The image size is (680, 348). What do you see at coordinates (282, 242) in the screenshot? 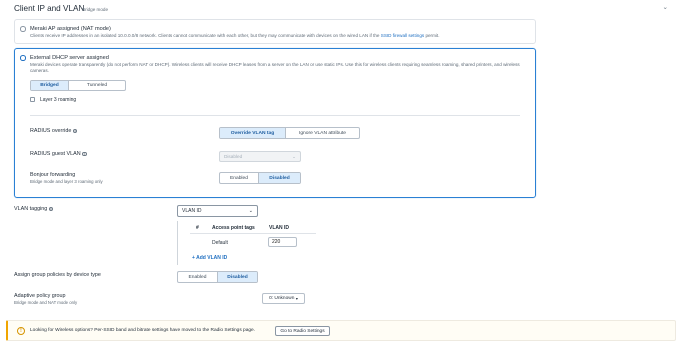
I see `vlan-id-input: 220` at bounding box center [282, 242].